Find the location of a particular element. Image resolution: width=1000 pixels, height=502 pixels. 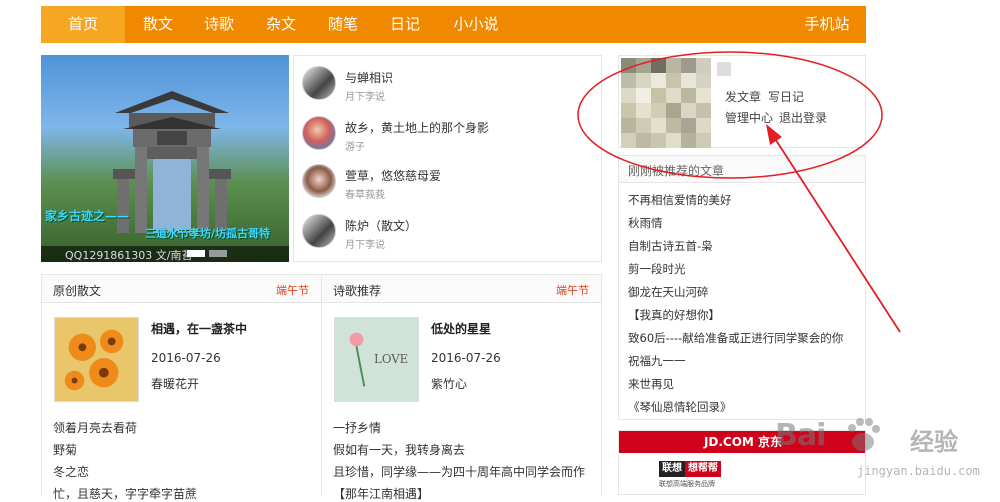

prose-column-title: 原创散文 is located at coordinates (77, 290).